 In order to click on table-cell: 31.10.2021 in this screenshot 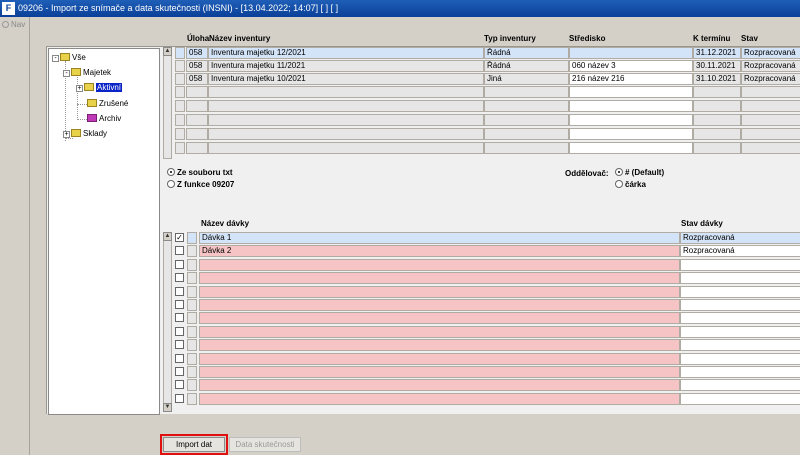, I will do `click(717, 79)`.